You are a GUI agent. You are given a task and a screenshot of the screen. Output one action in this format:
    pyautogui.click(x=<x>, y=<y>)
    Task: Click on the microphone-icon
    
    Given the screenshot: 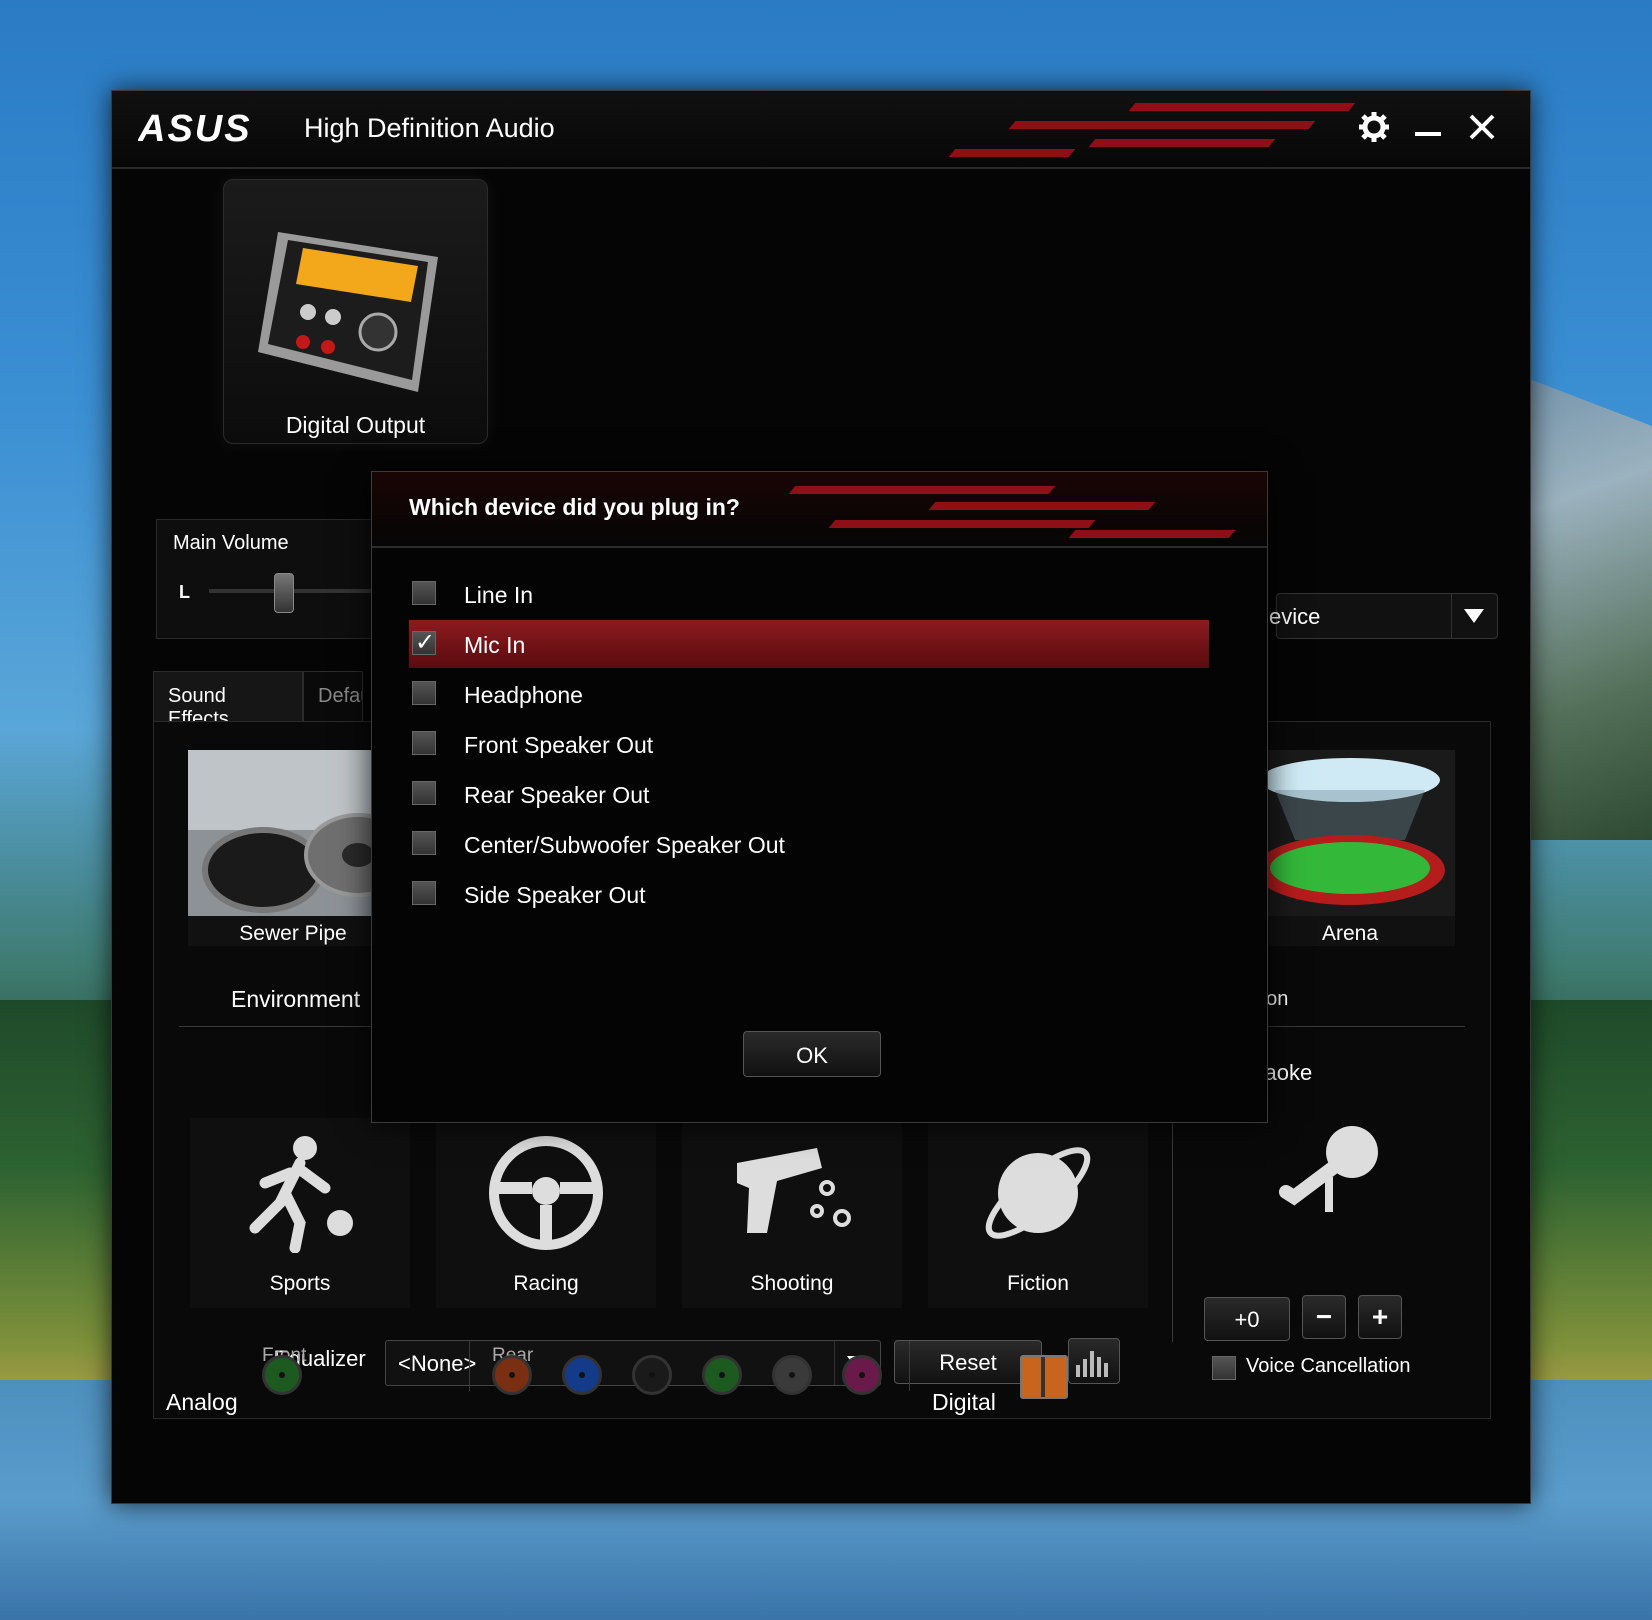 What is the action you would take?
    pyautogui.click(x=1329, y=1179)
    